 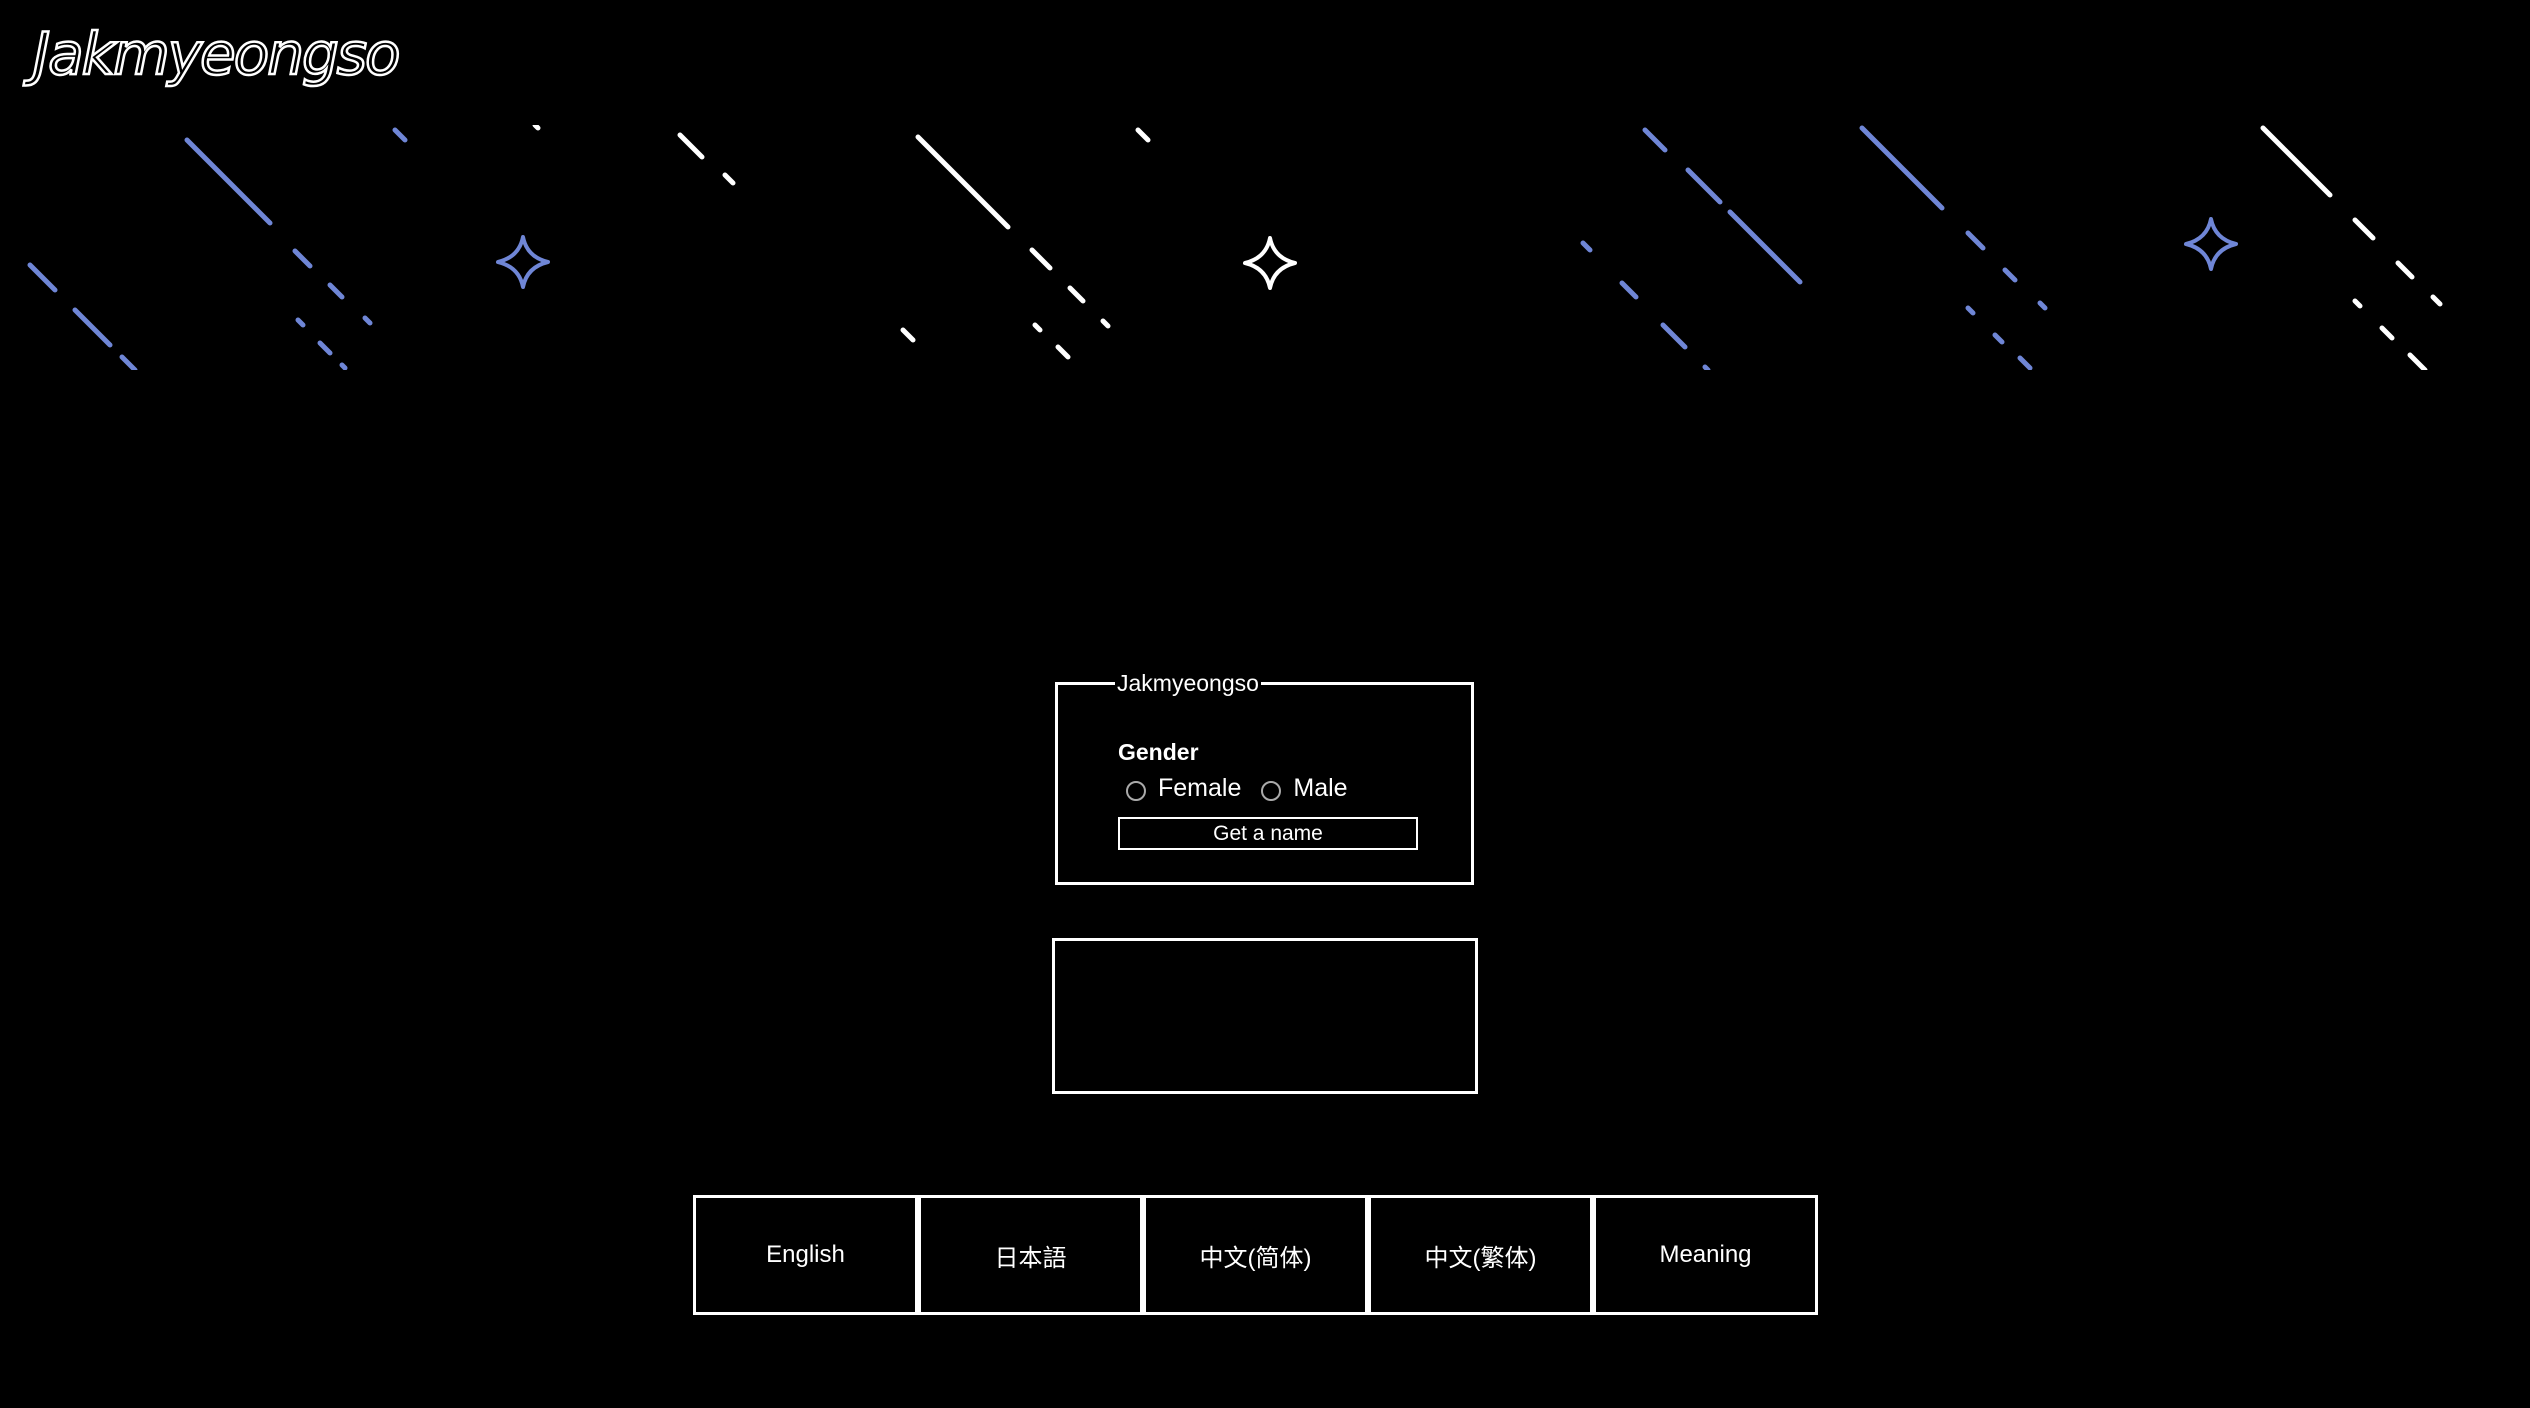 I want to click on tab-meaning: Meaning, so click(x=1705, y=1255).